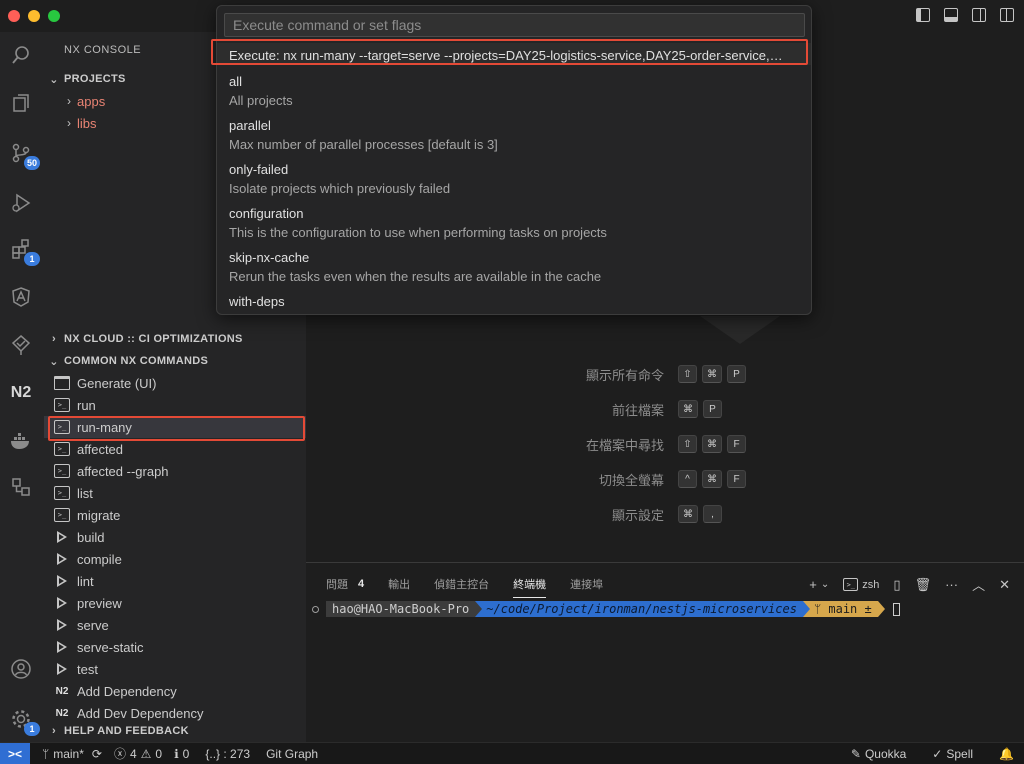 The height and width of the screenshot is (764, 1024). Describe the element at coordinates (175, 581) in the screenshot. I see `command-item-lint: lint` at that location.